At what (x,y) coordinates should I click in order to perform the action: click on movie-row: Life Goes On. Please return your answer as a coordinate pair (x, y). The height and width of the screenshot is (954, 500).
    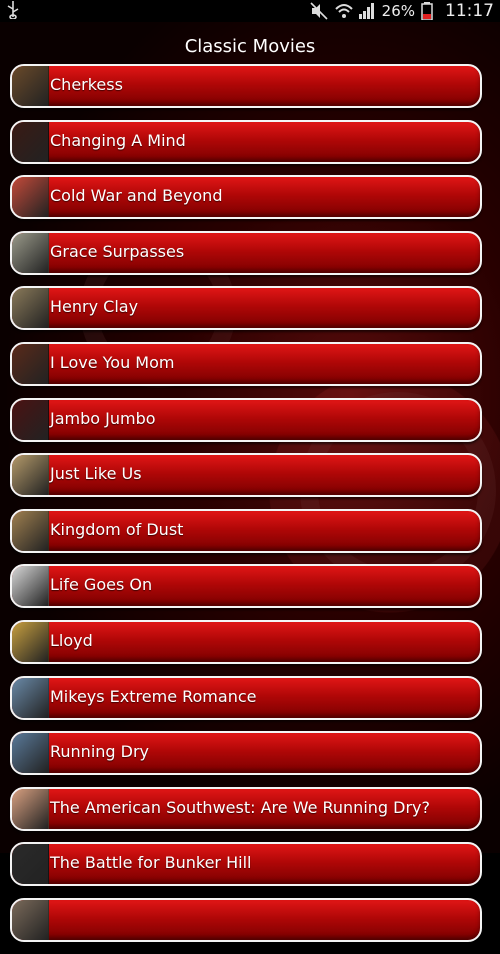
    Looking at the image, I should click on (246, 586).